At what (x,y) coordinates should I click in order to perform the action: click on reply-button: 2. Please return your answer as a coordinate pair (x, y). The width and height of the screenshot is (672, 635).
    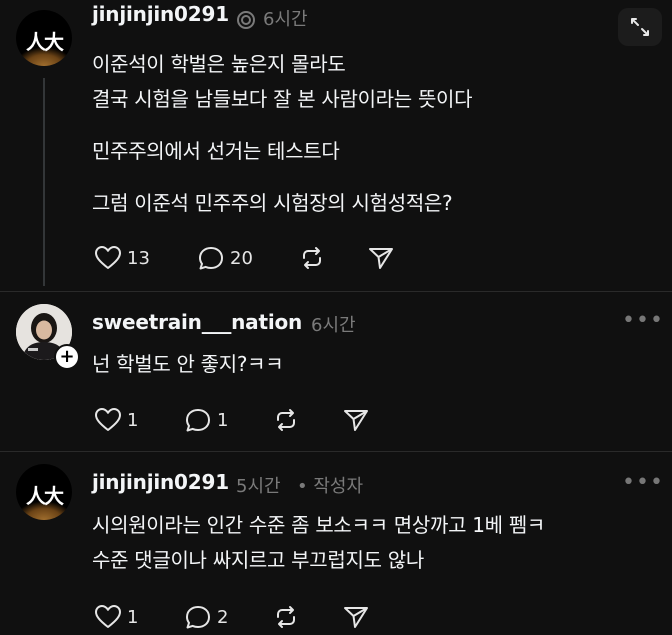
    Looking at the image, I should click on (206, 617).